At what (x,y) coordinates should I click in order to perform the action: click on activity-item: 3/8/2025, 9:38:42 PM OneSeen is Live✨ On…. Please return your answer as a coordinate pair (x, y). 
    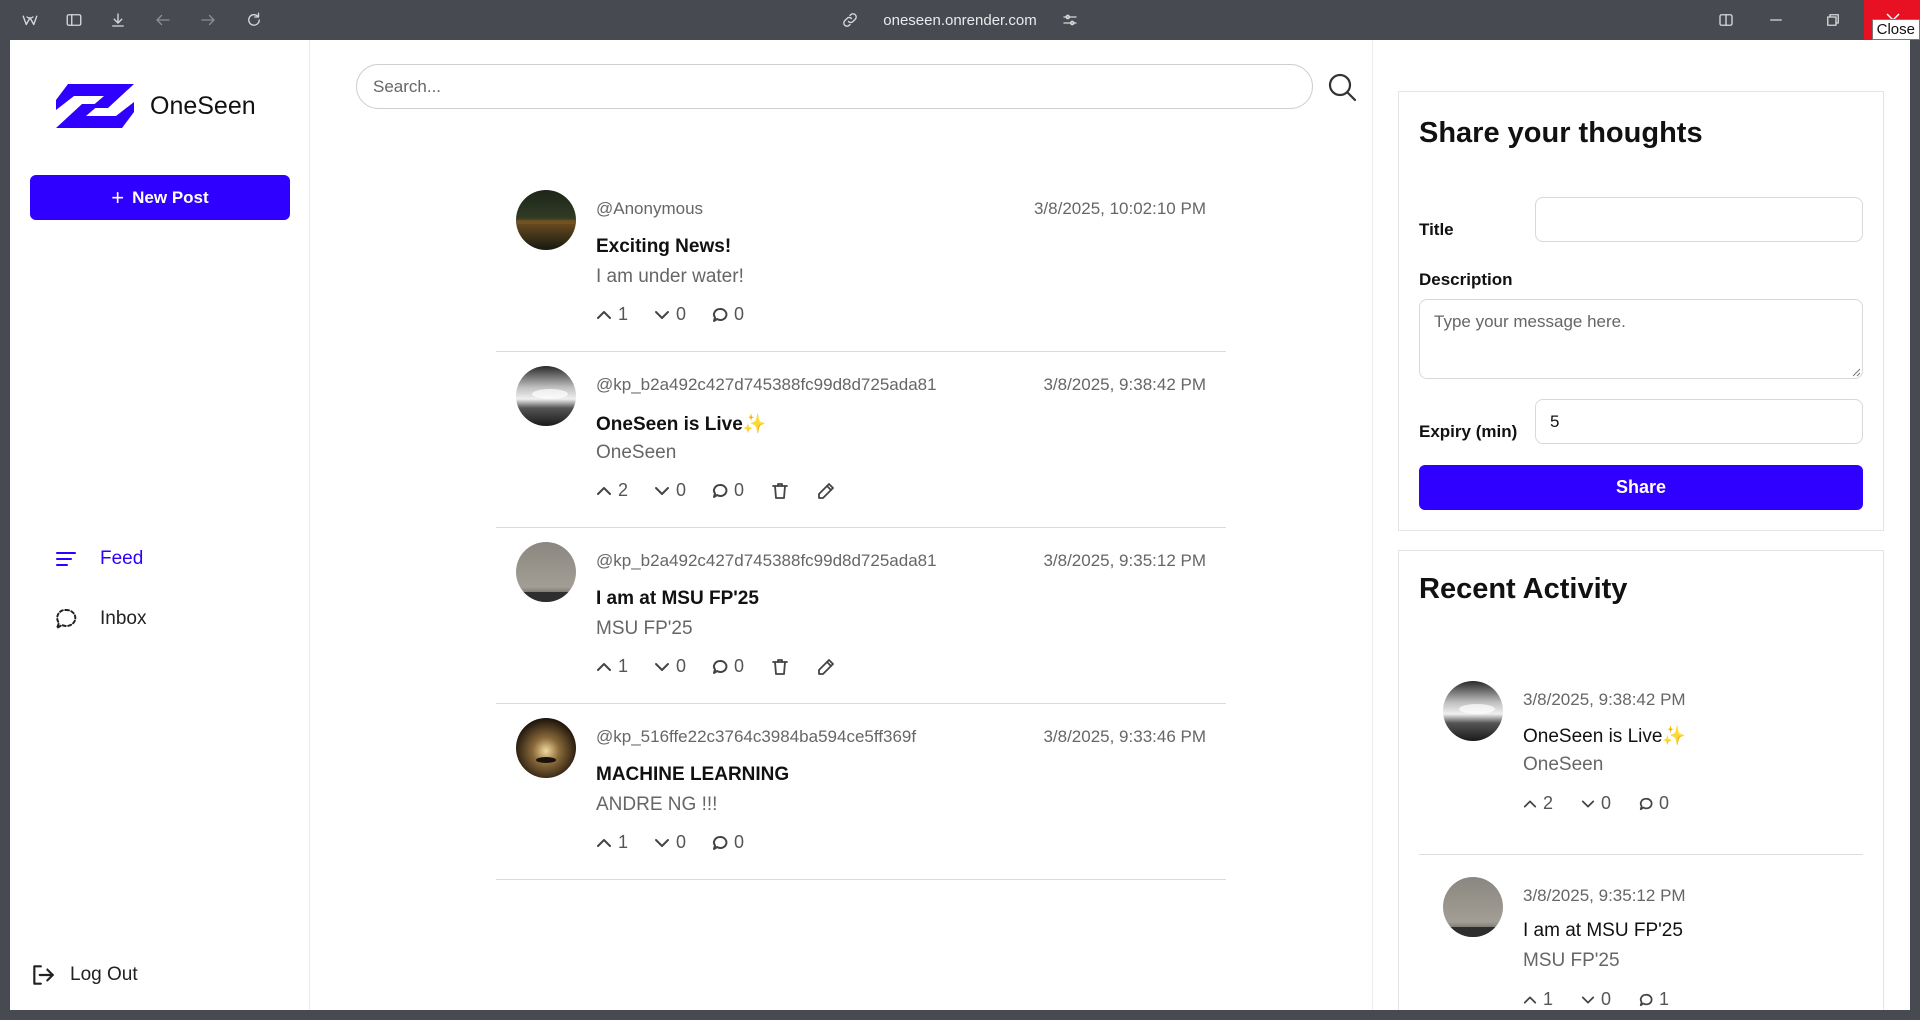
    Looking at the image, I should click on (1641, 757).